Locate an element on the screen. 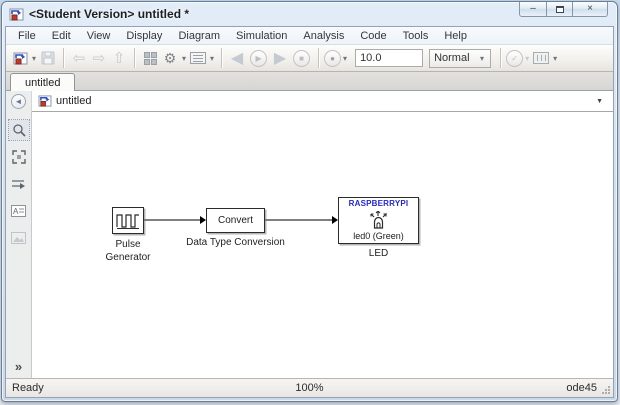  menu-help: Help is located at coordinates (455, 36).